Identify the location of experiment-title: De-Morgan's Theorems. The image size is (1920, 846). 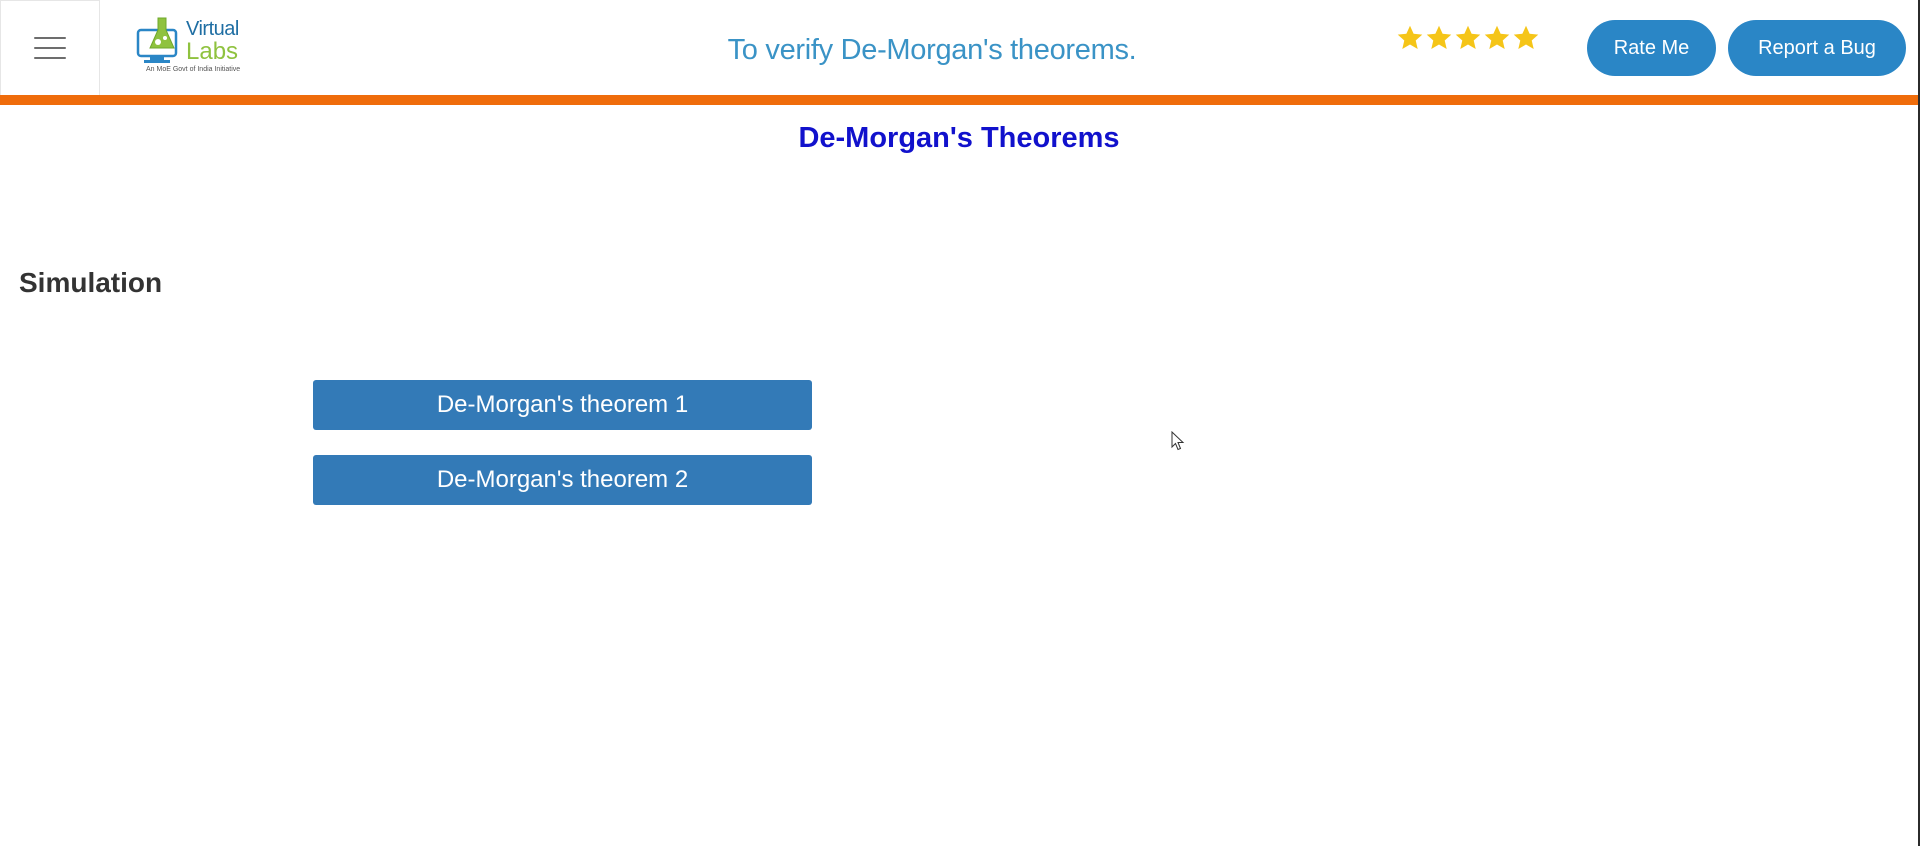
(959, 138).